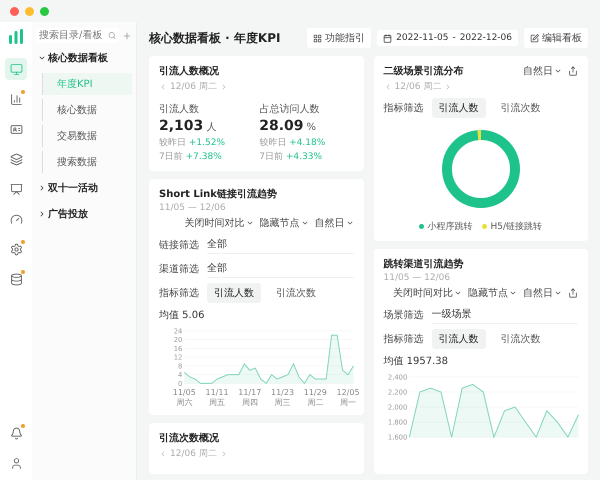  What do you see at coordinates (512, 226) in the screenshot?
I see `legend-item: H5/链接跳转` at bounding box center [512, 226].